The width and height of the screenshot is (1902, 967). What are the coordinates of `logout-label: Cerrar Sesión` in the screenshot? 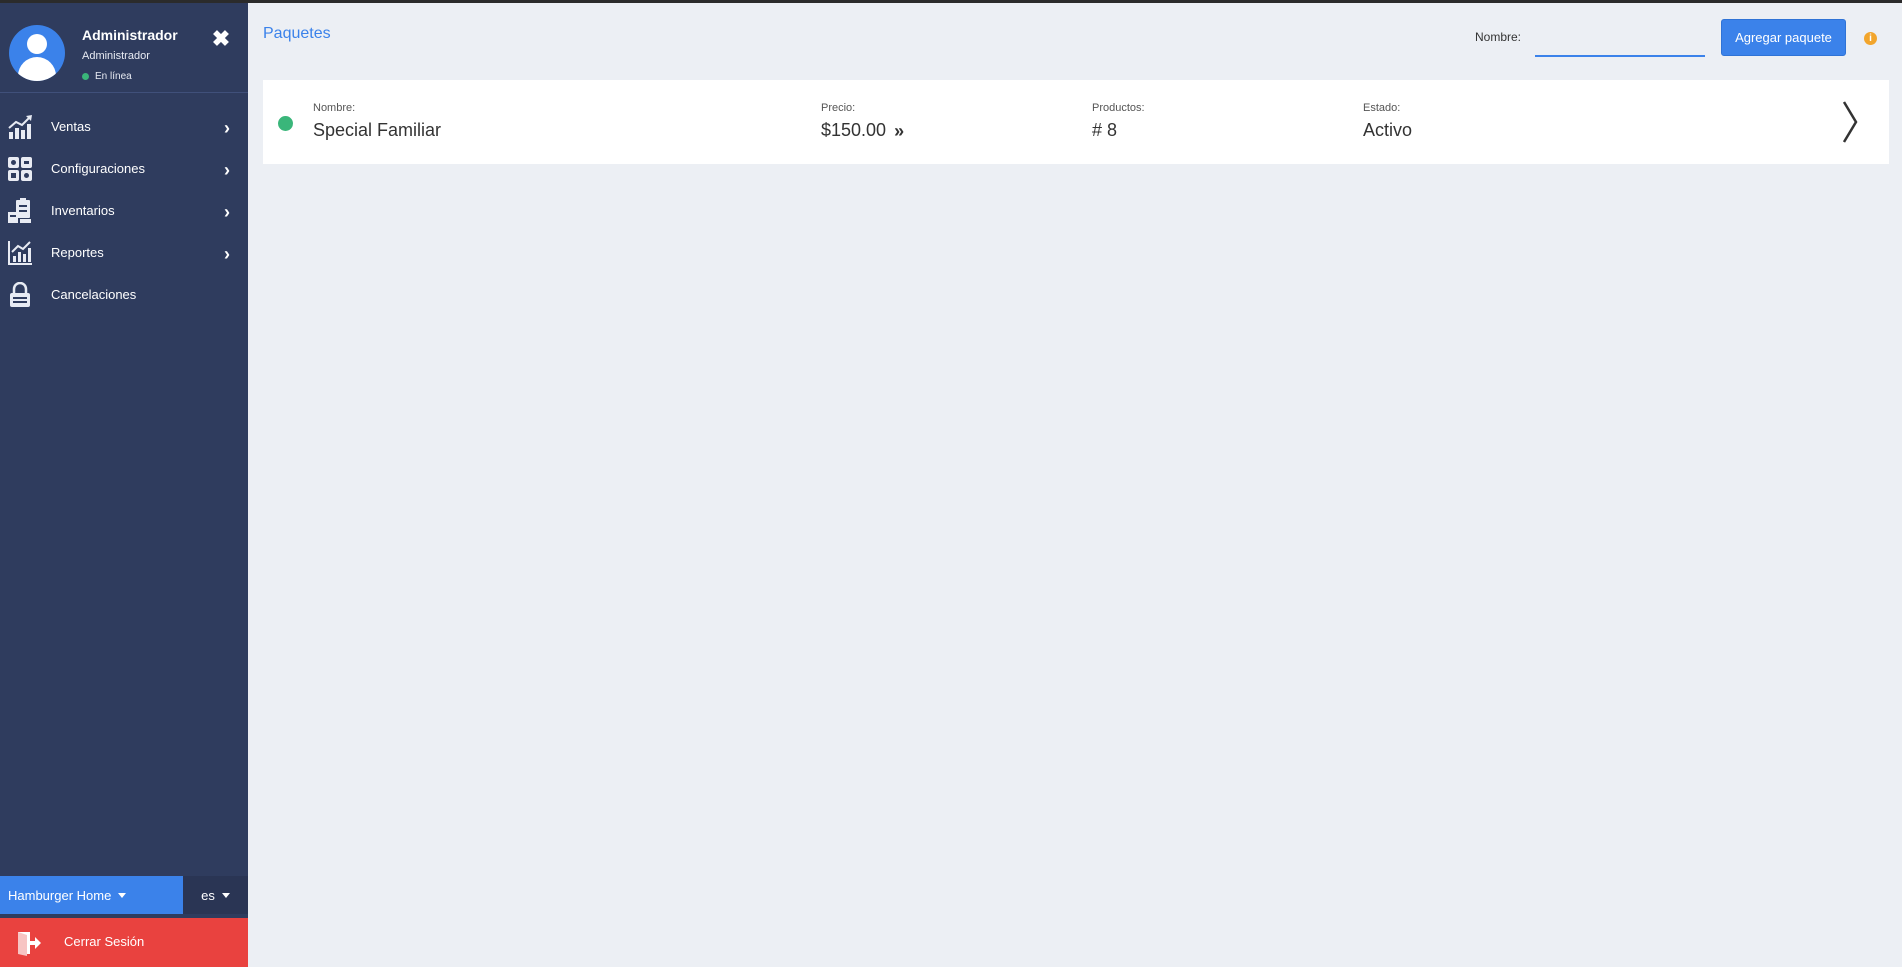 It's located at (104, 941).